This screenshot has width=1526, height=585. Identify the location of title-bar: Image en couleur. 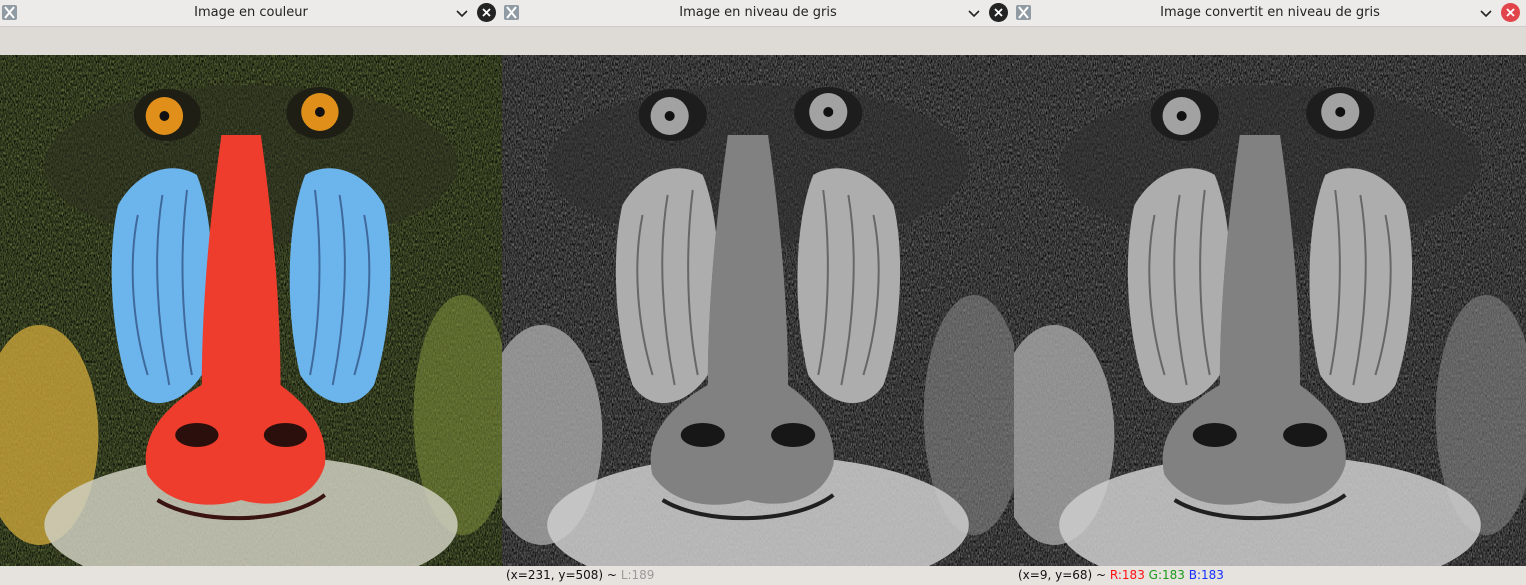
(251, 13).